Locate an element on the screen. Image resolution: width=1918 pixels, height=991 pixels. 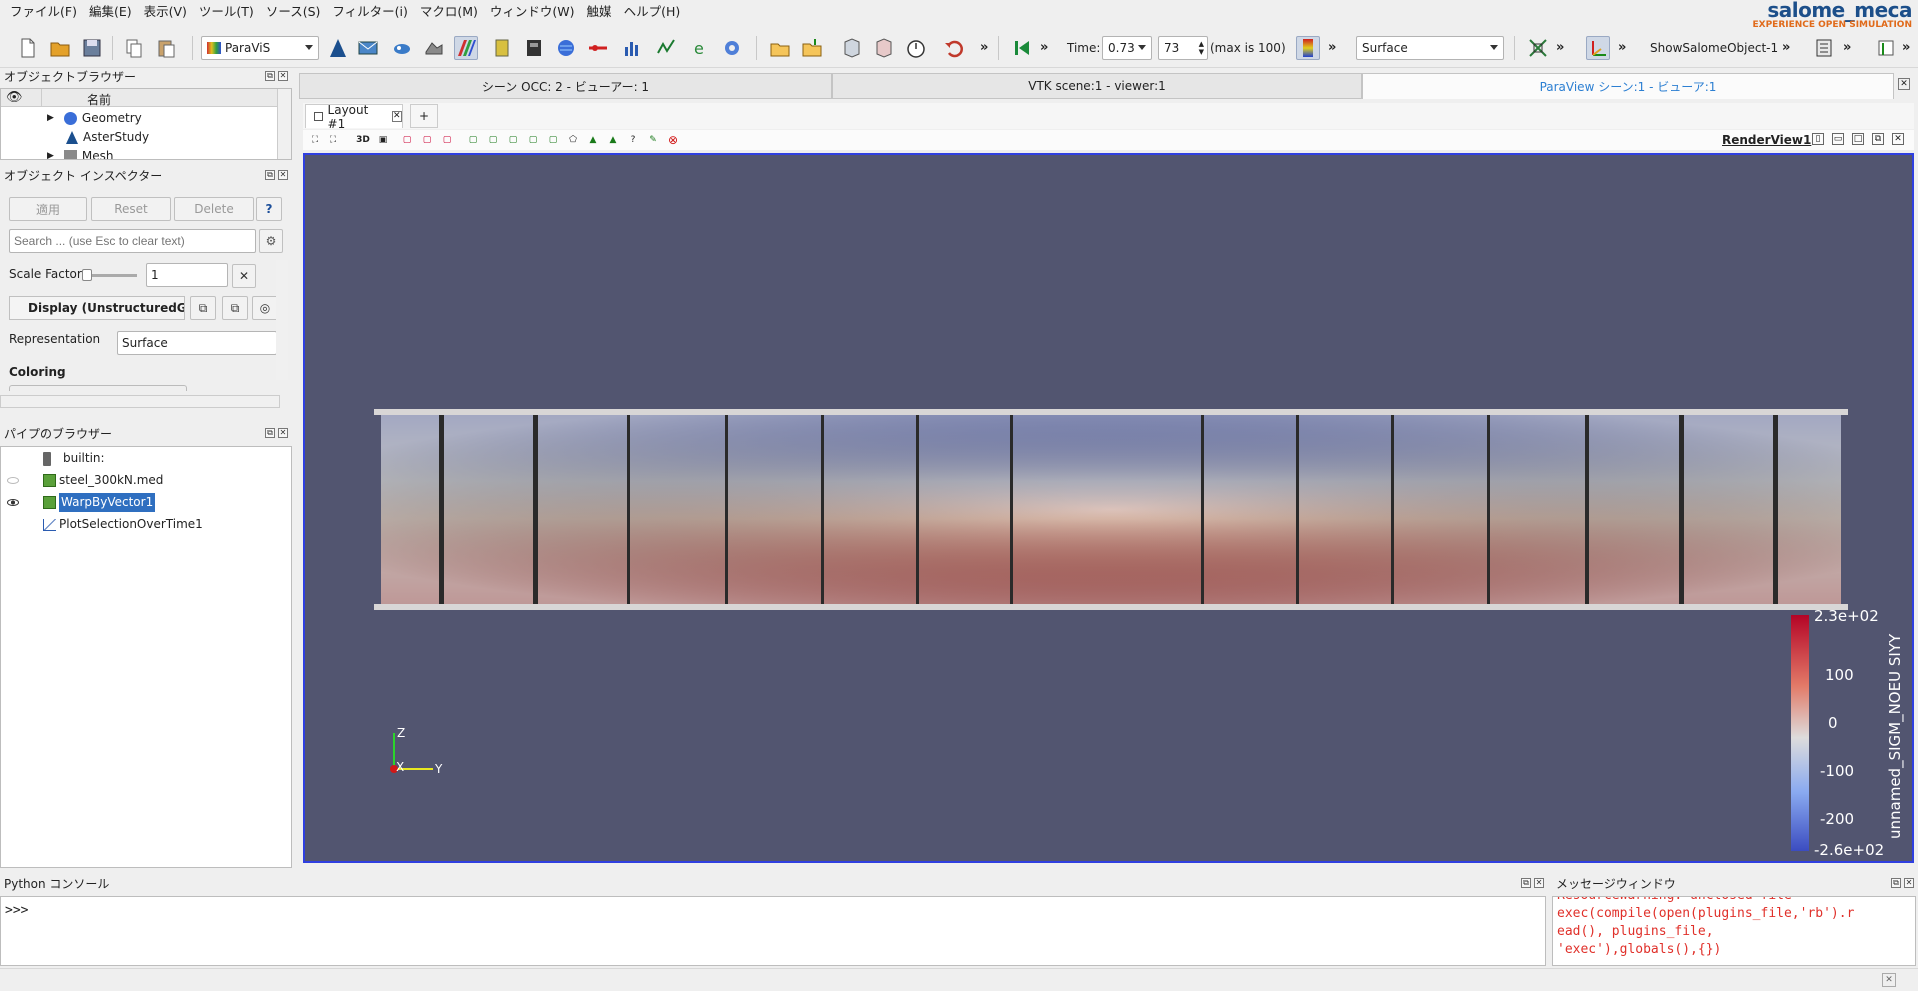
module-select: ParaViS is located at coordinates (260, 48).